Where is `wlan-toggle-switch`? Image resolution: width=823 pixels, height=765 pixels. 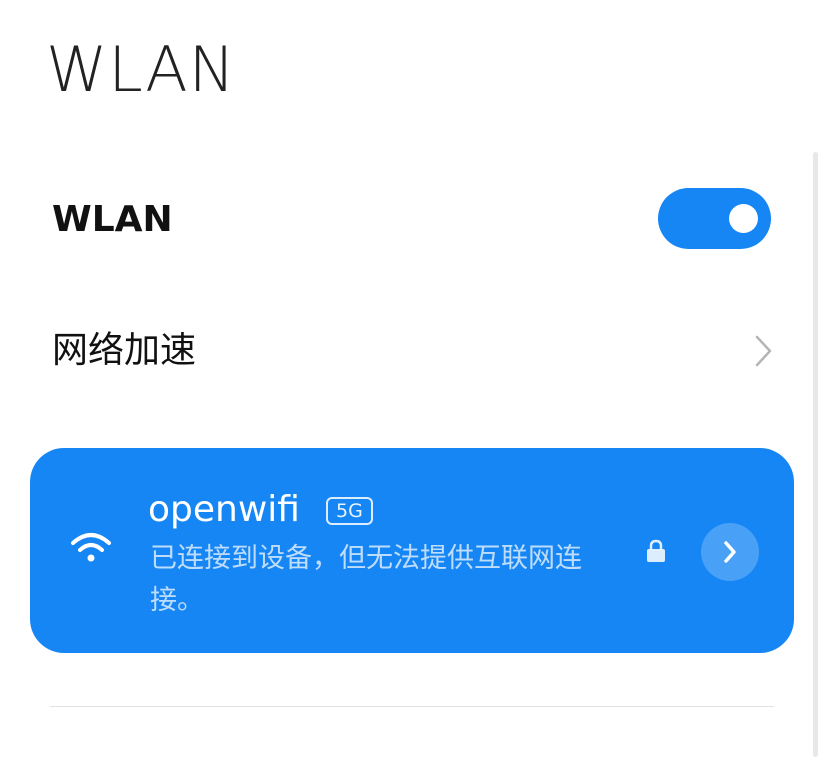 wlan-toggle-switch is located at coordinates (714, 218).